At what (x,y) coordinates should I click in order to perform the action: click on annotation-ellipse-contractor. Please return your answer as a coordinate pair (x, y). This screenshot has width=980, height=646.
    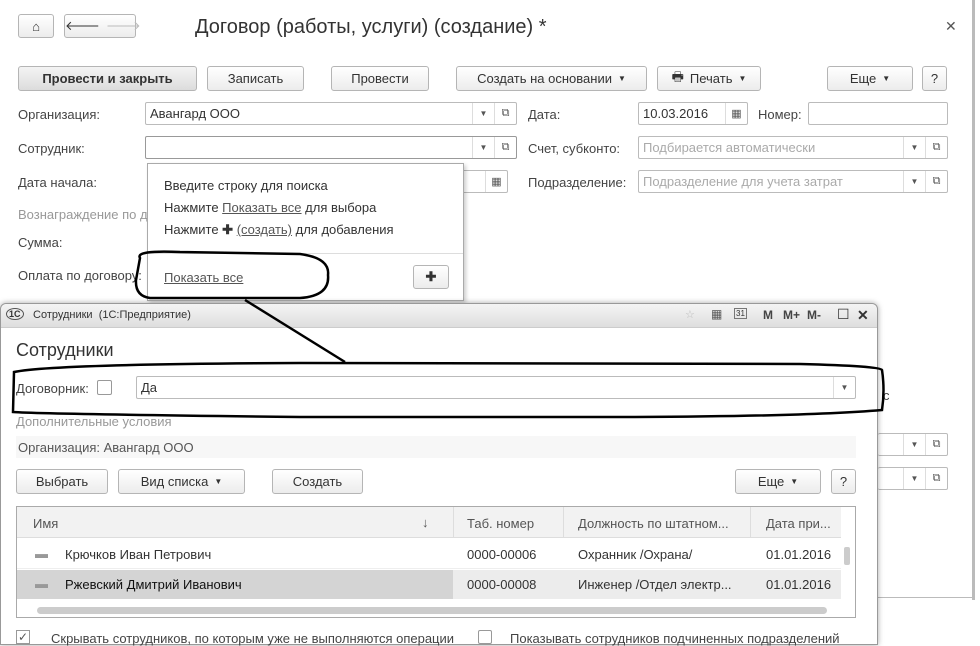
    Looking at the image, I should click on (448, 390).